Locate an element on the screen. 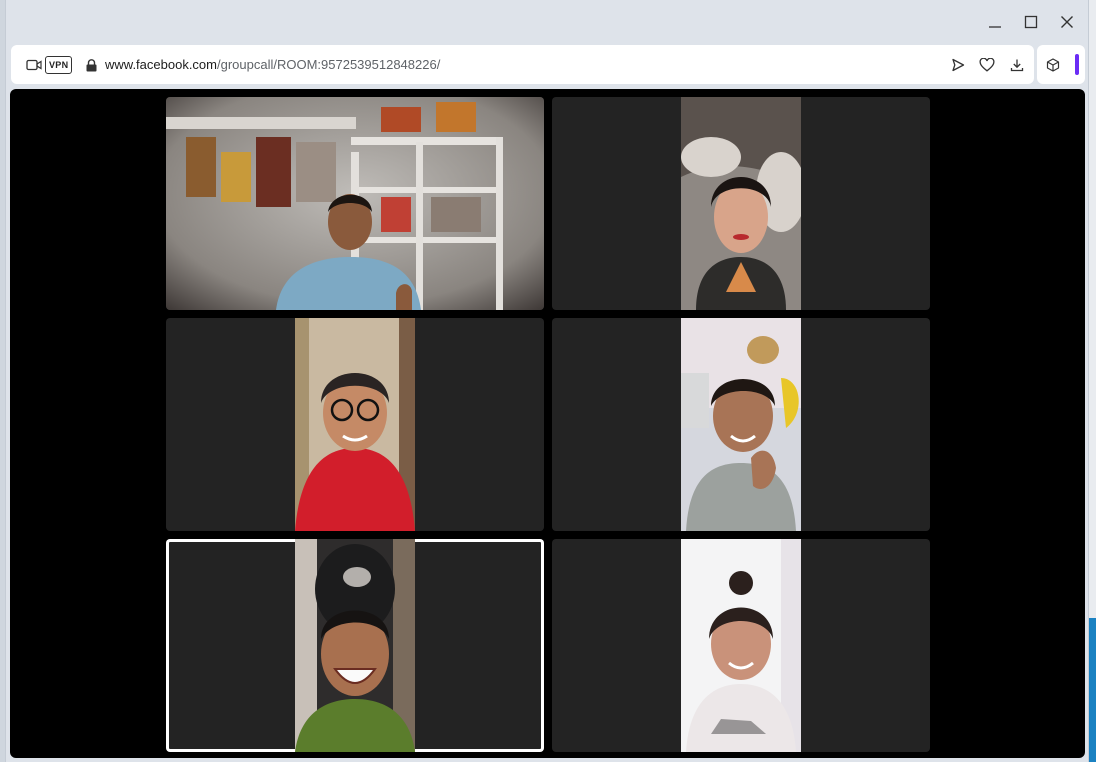  background-window-strip is located at coordinates (1092, 690).